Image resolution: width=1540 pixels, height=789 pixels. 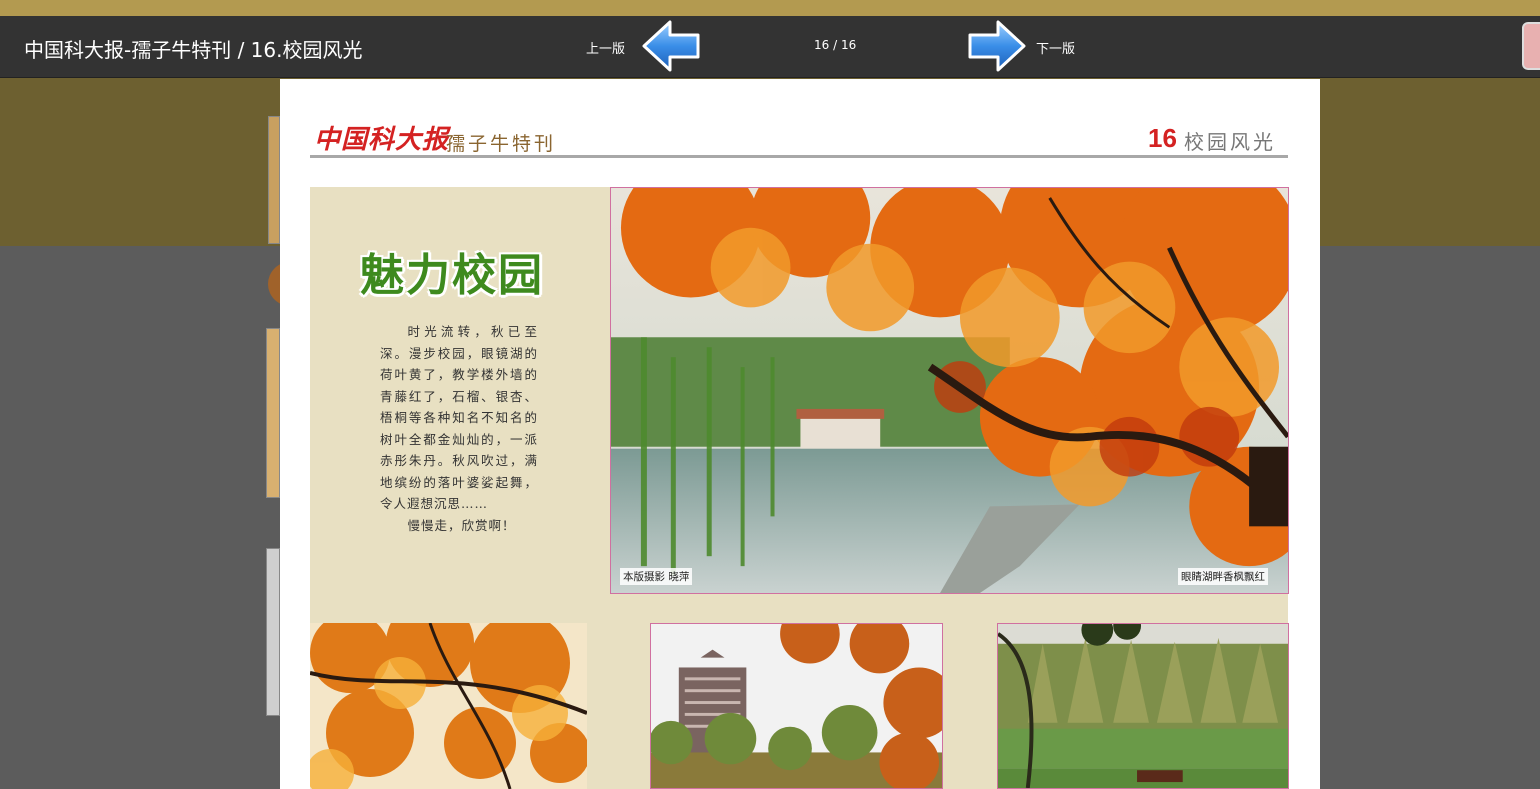 What do you see at coordinates (1162, 138) in the screenshot?
I see `section-number: 16` at bounding box center [1162, 138].